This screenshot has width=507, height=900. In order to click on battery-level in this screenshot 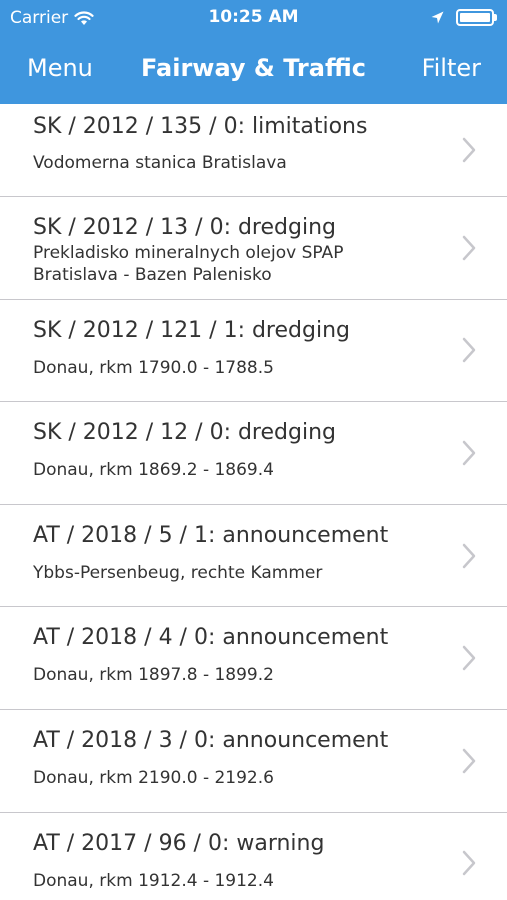, I will do `click(475, 17)`.